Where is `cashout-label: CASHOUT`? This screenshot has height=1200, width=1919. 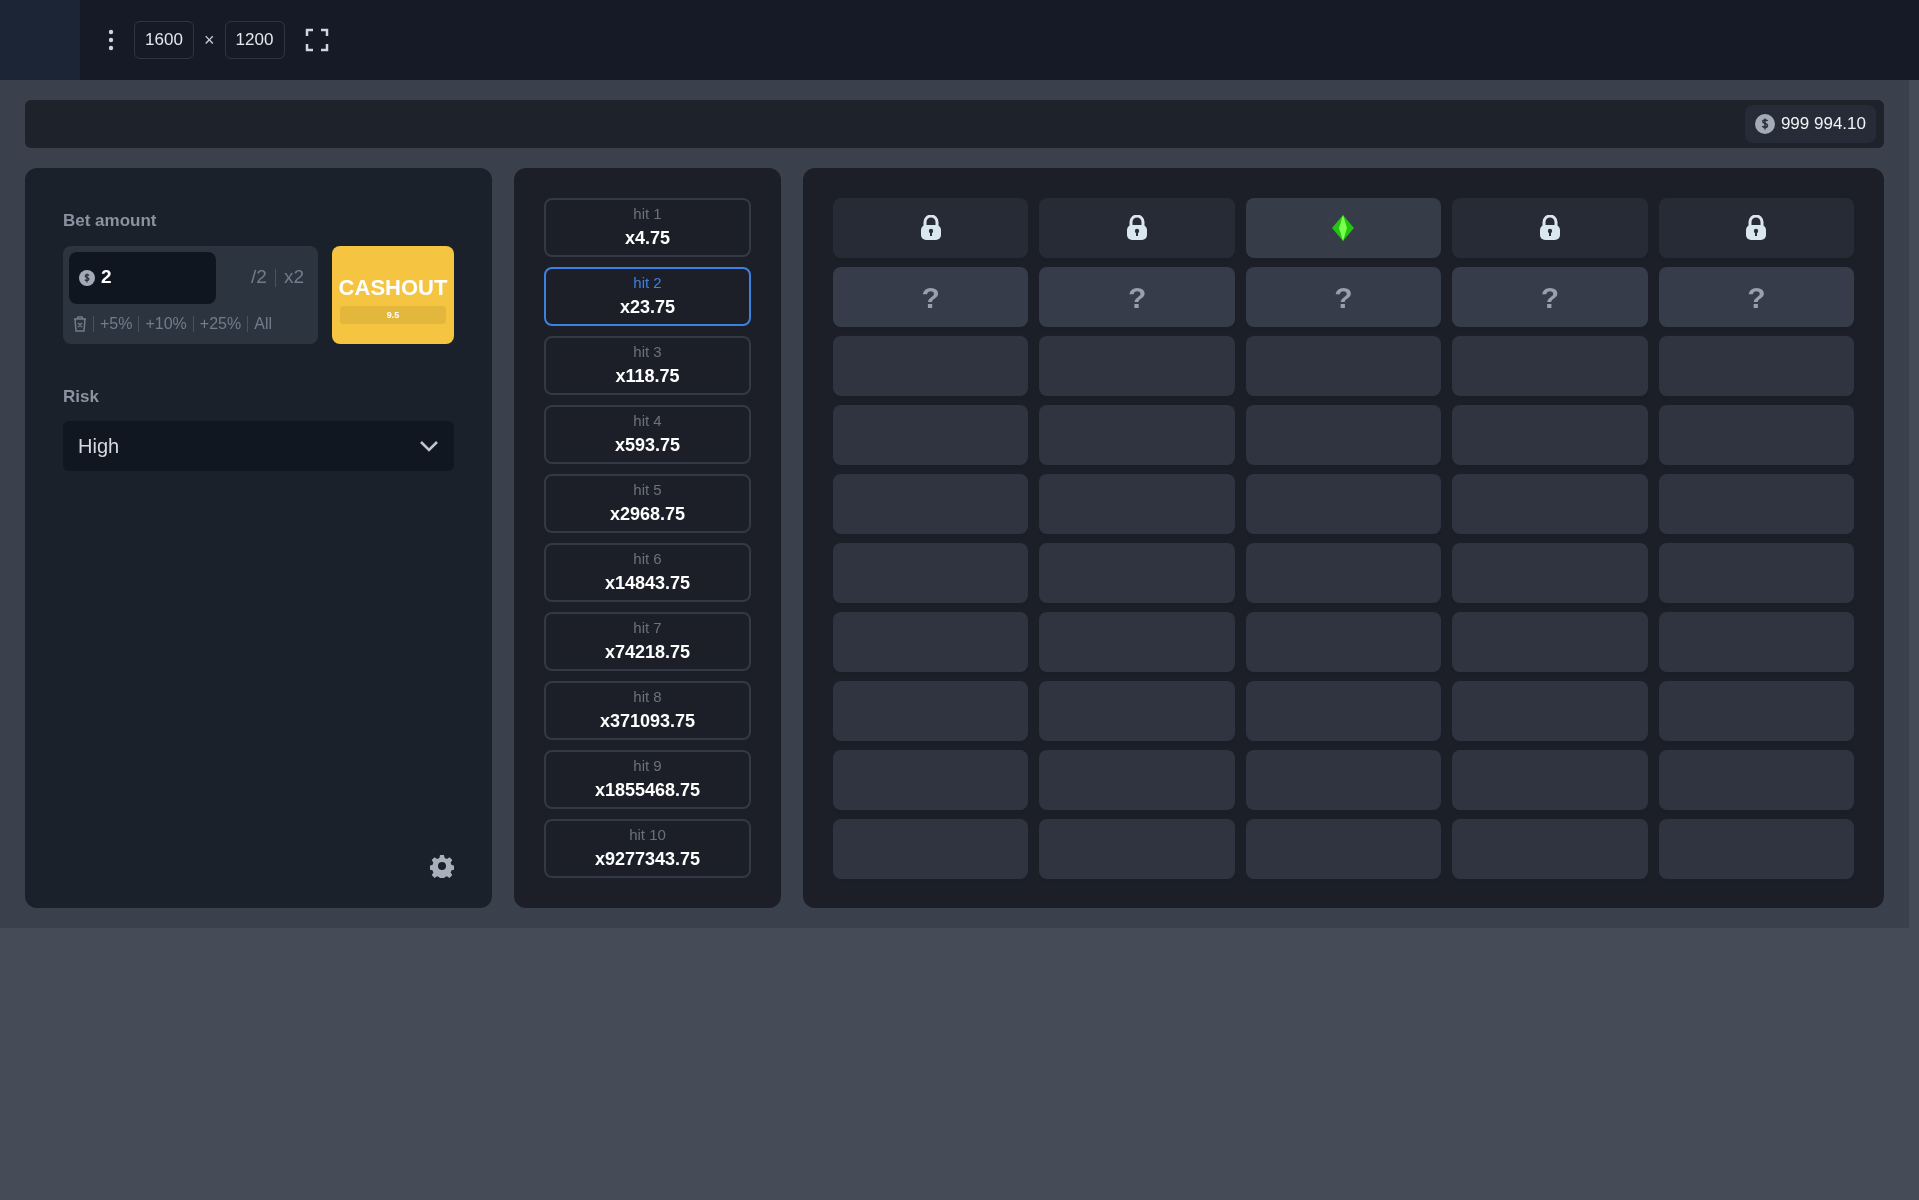
cashout-label: CASHOUT is located at coordinates (393, 288).